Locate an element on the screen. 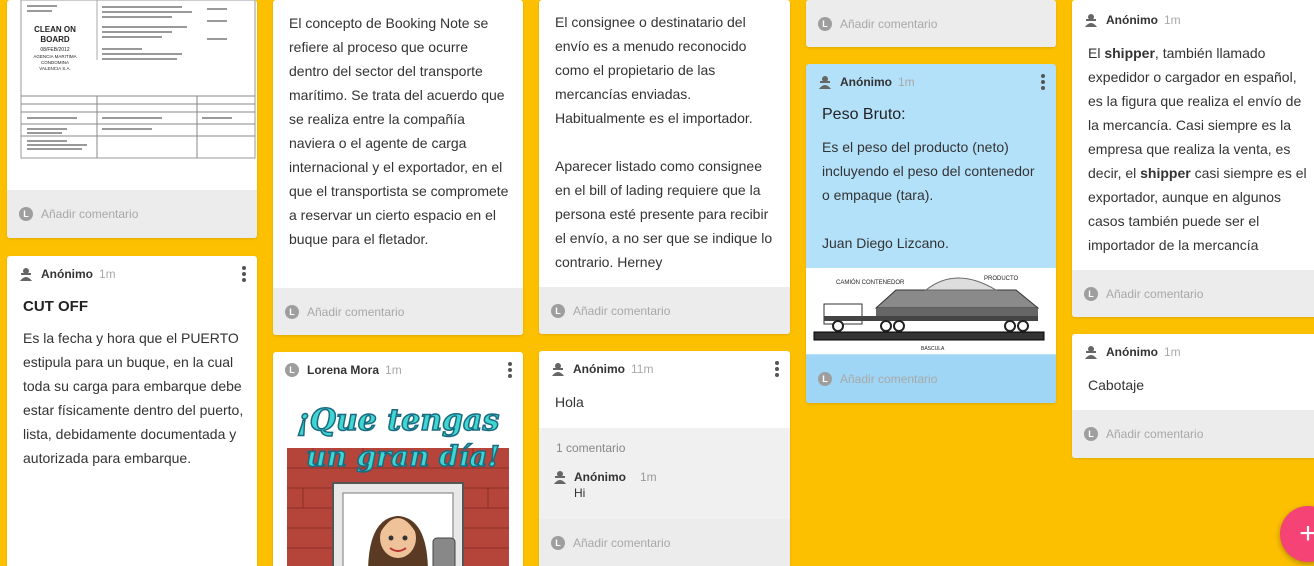  card-title: CUT OFF is located at coordinates (55, 306).